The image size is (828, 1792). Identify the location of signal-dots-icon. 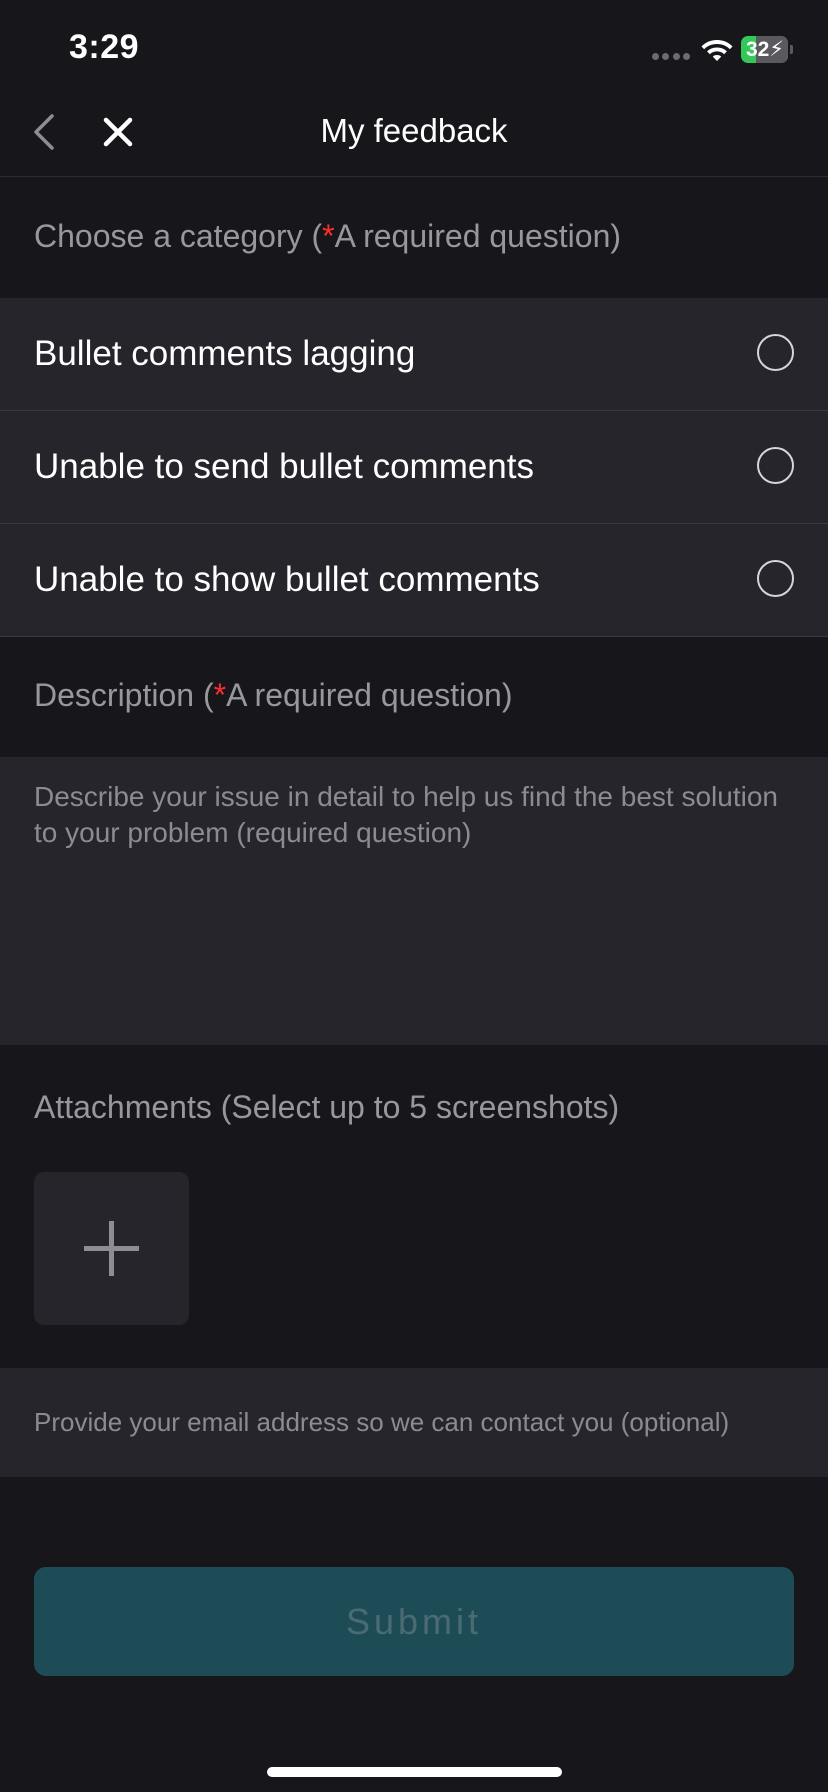
(671, 57).